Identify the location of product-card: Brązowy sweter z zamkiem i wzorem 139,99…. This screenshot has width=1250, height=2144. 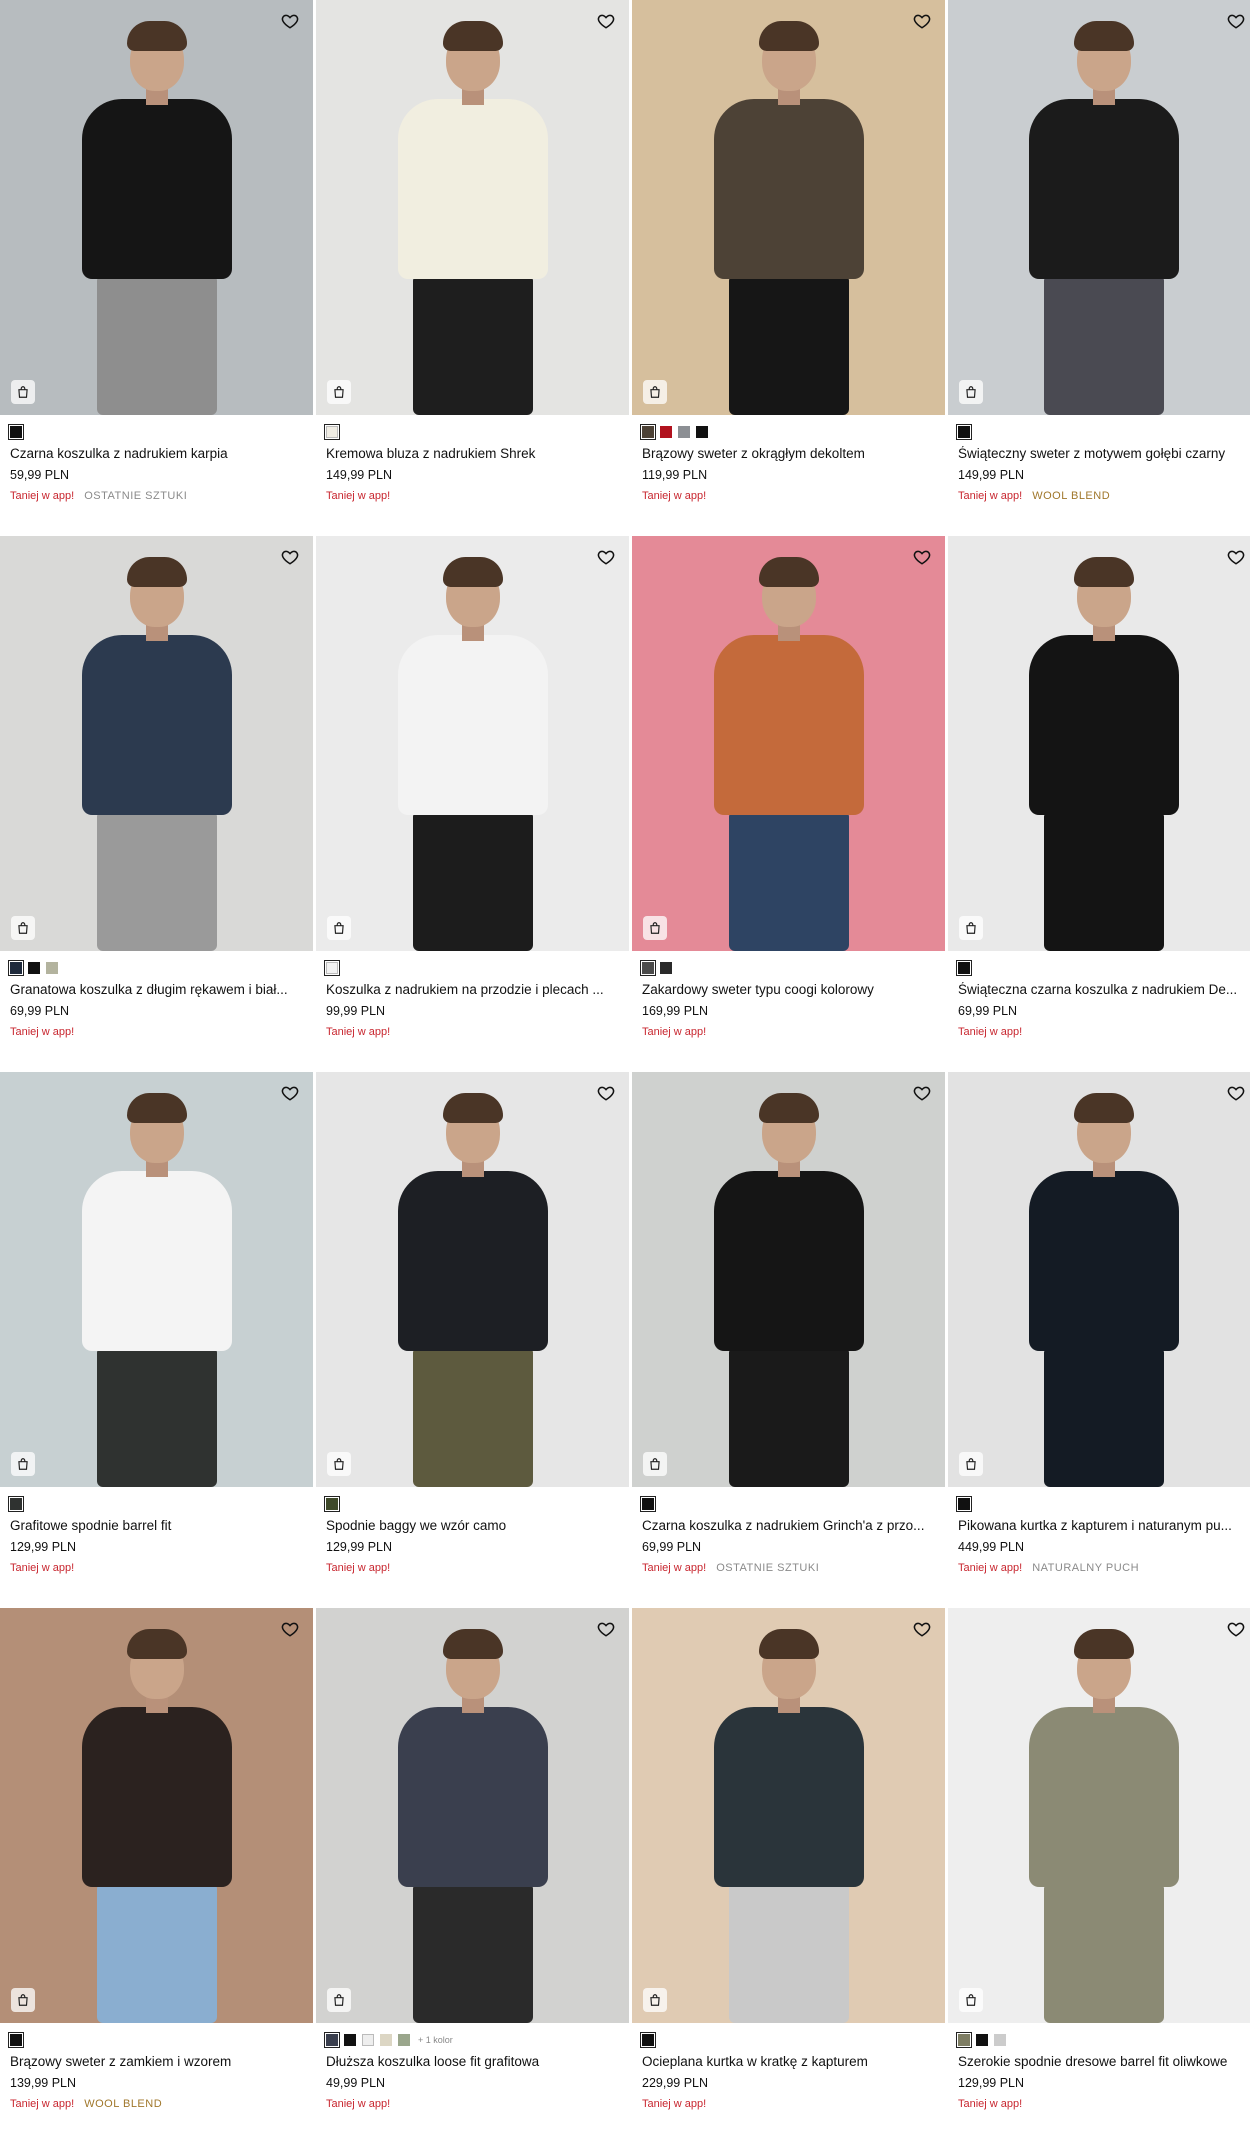
(156, 1876).